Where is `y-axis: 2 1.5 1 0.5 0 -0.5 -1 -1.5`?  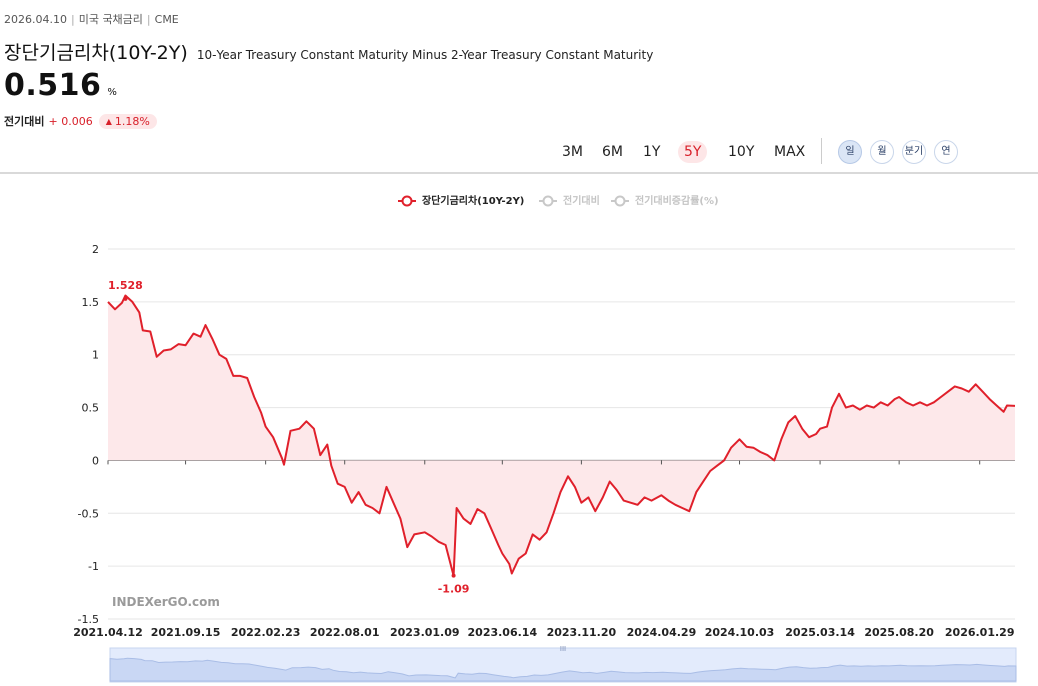 y-axis: 2 1.5 1 0.5 0 -0.5 -1 -1.5 is located at coordinates (88, 434).